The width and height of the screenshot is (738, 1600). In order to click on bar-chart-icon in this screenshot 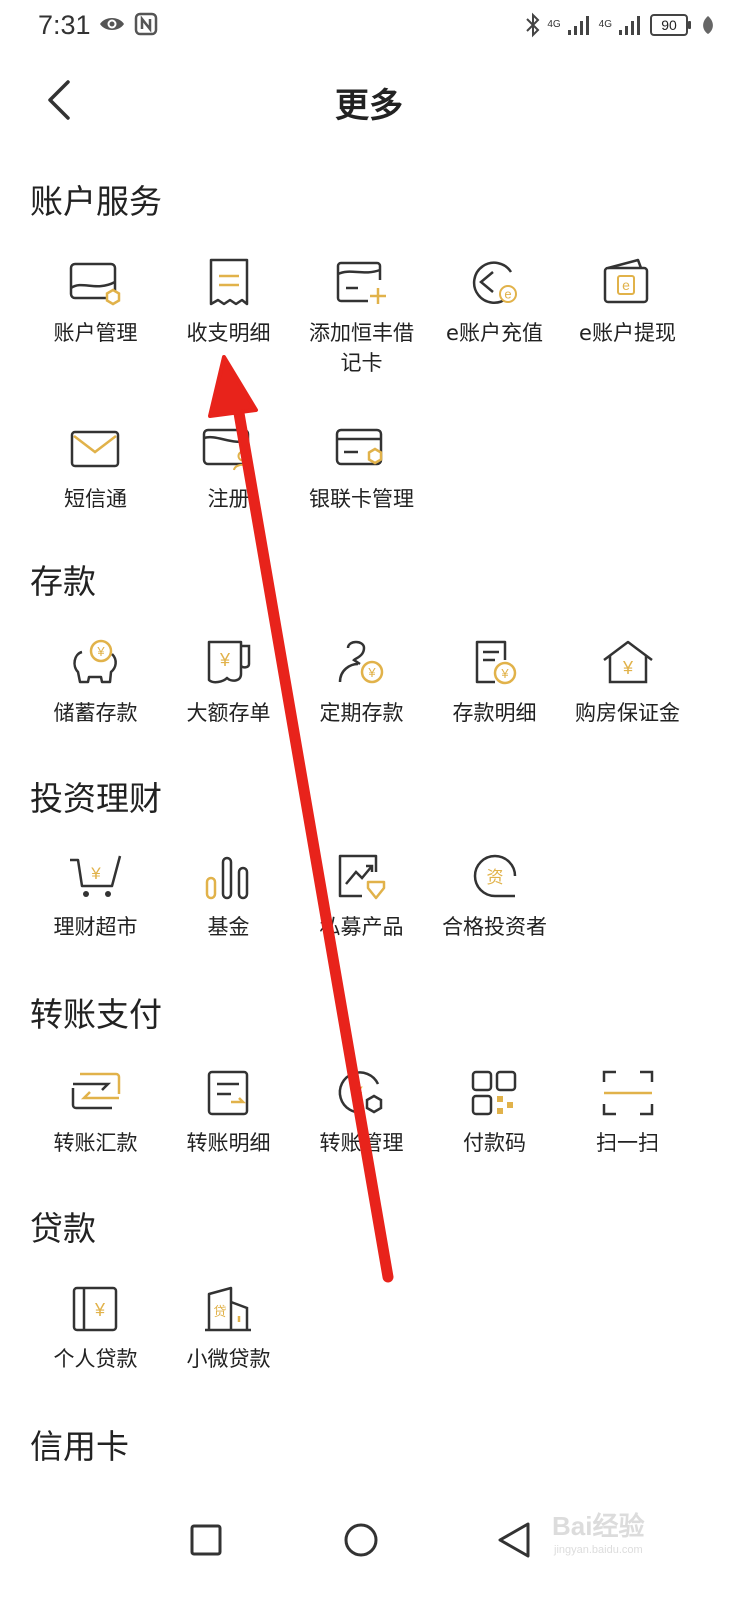, I will do `click(226, 878)`.